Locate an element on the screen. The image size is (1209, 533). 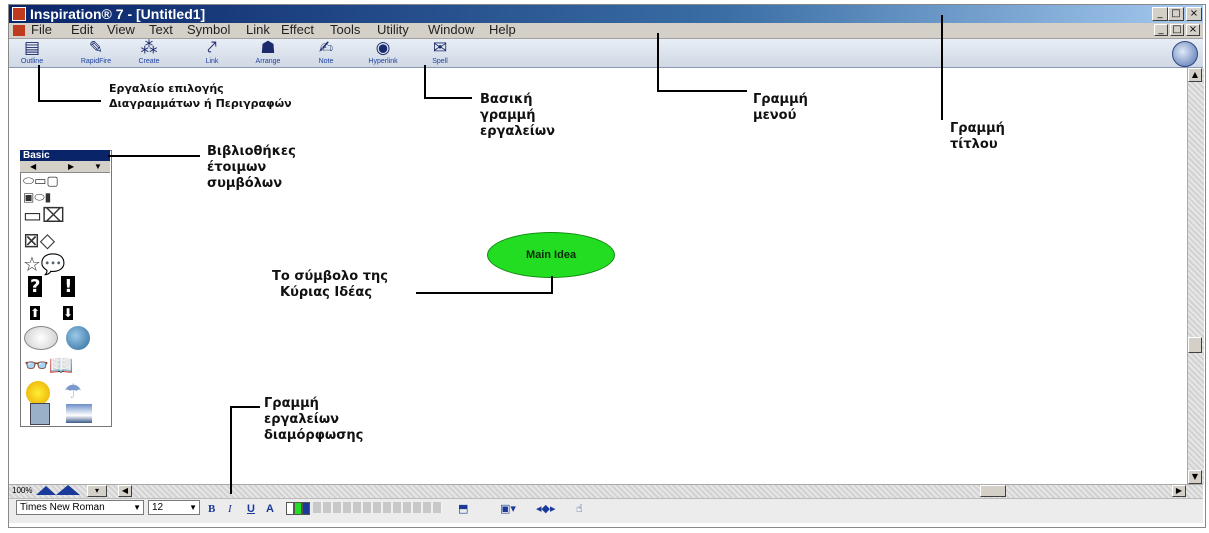
zoom-in-icon is located at coordinates (68, 490).